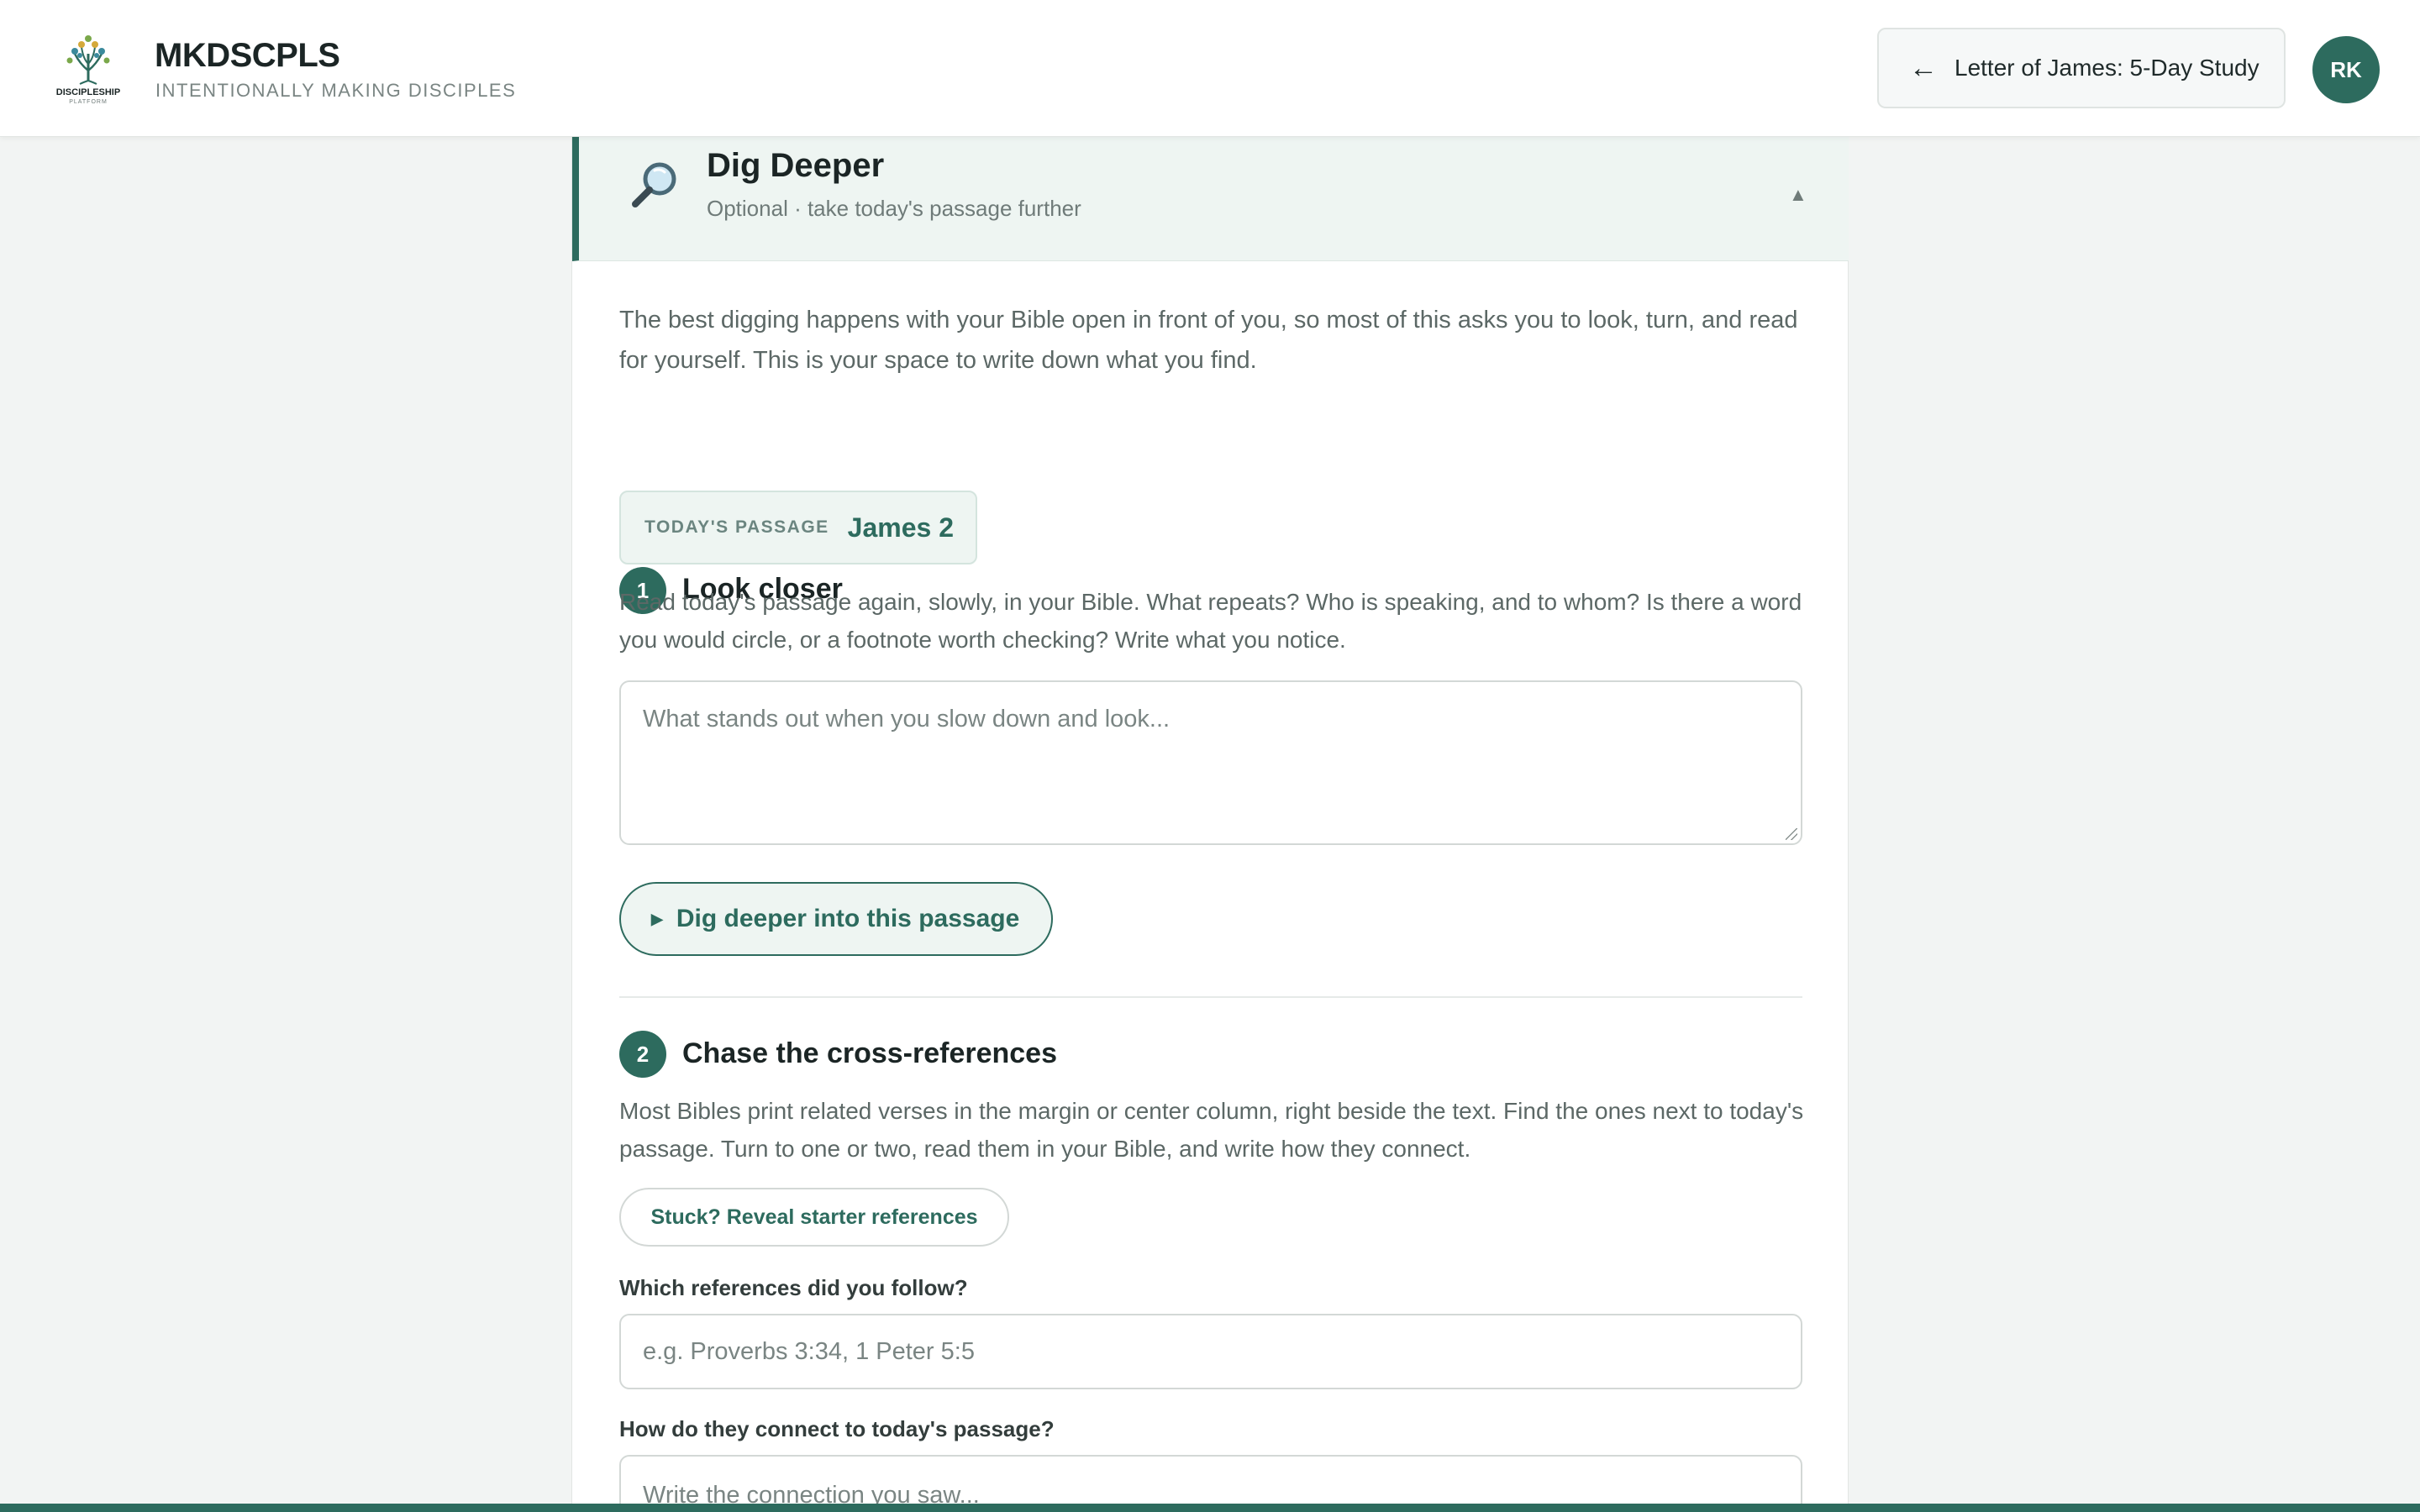 This screenshot has height=1512, width=2420. Describe the element at coordinates (1210, 1351) in the screenshot. I see `references-input: e.g. Proverbs 3:34, 1 Peter 5:5` at that location.